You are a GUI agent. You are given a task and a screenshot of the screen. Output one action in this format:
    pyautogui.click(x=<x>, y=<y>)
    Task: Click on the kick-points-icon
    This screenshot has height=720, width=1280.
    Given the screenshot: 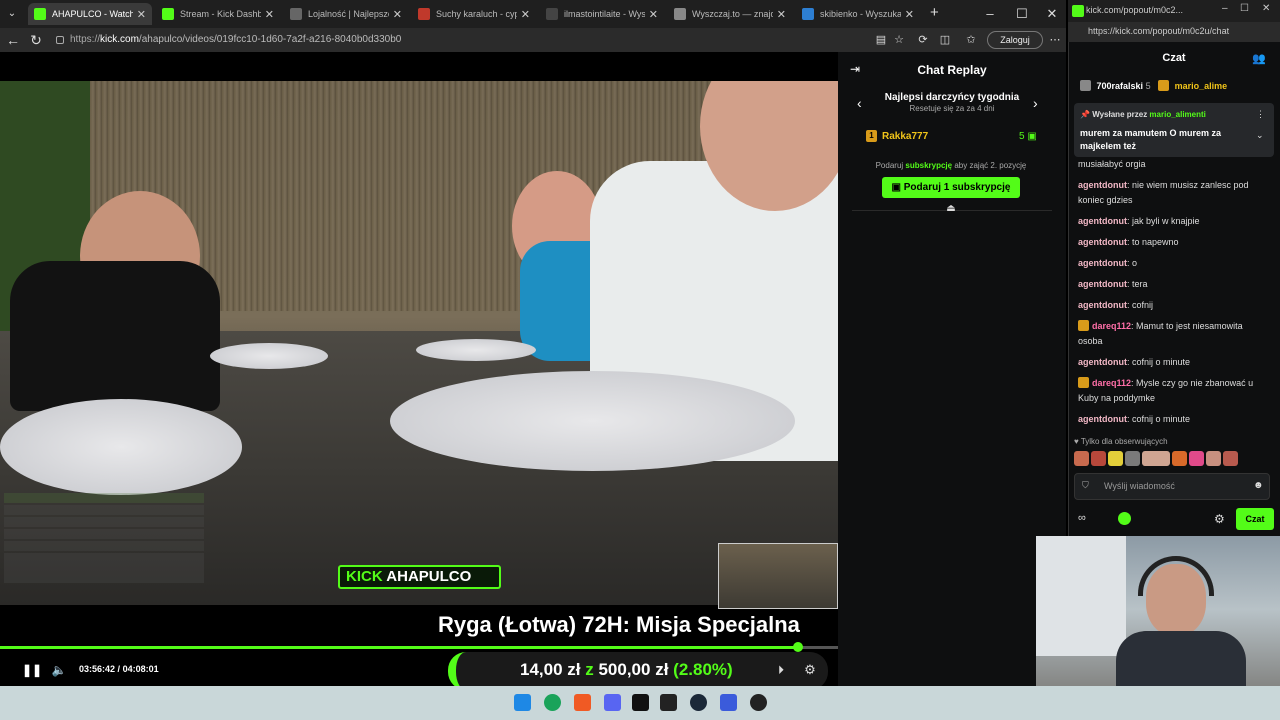 What is the action you would take?
    pyautogui.click(x=1124, y=518)
    